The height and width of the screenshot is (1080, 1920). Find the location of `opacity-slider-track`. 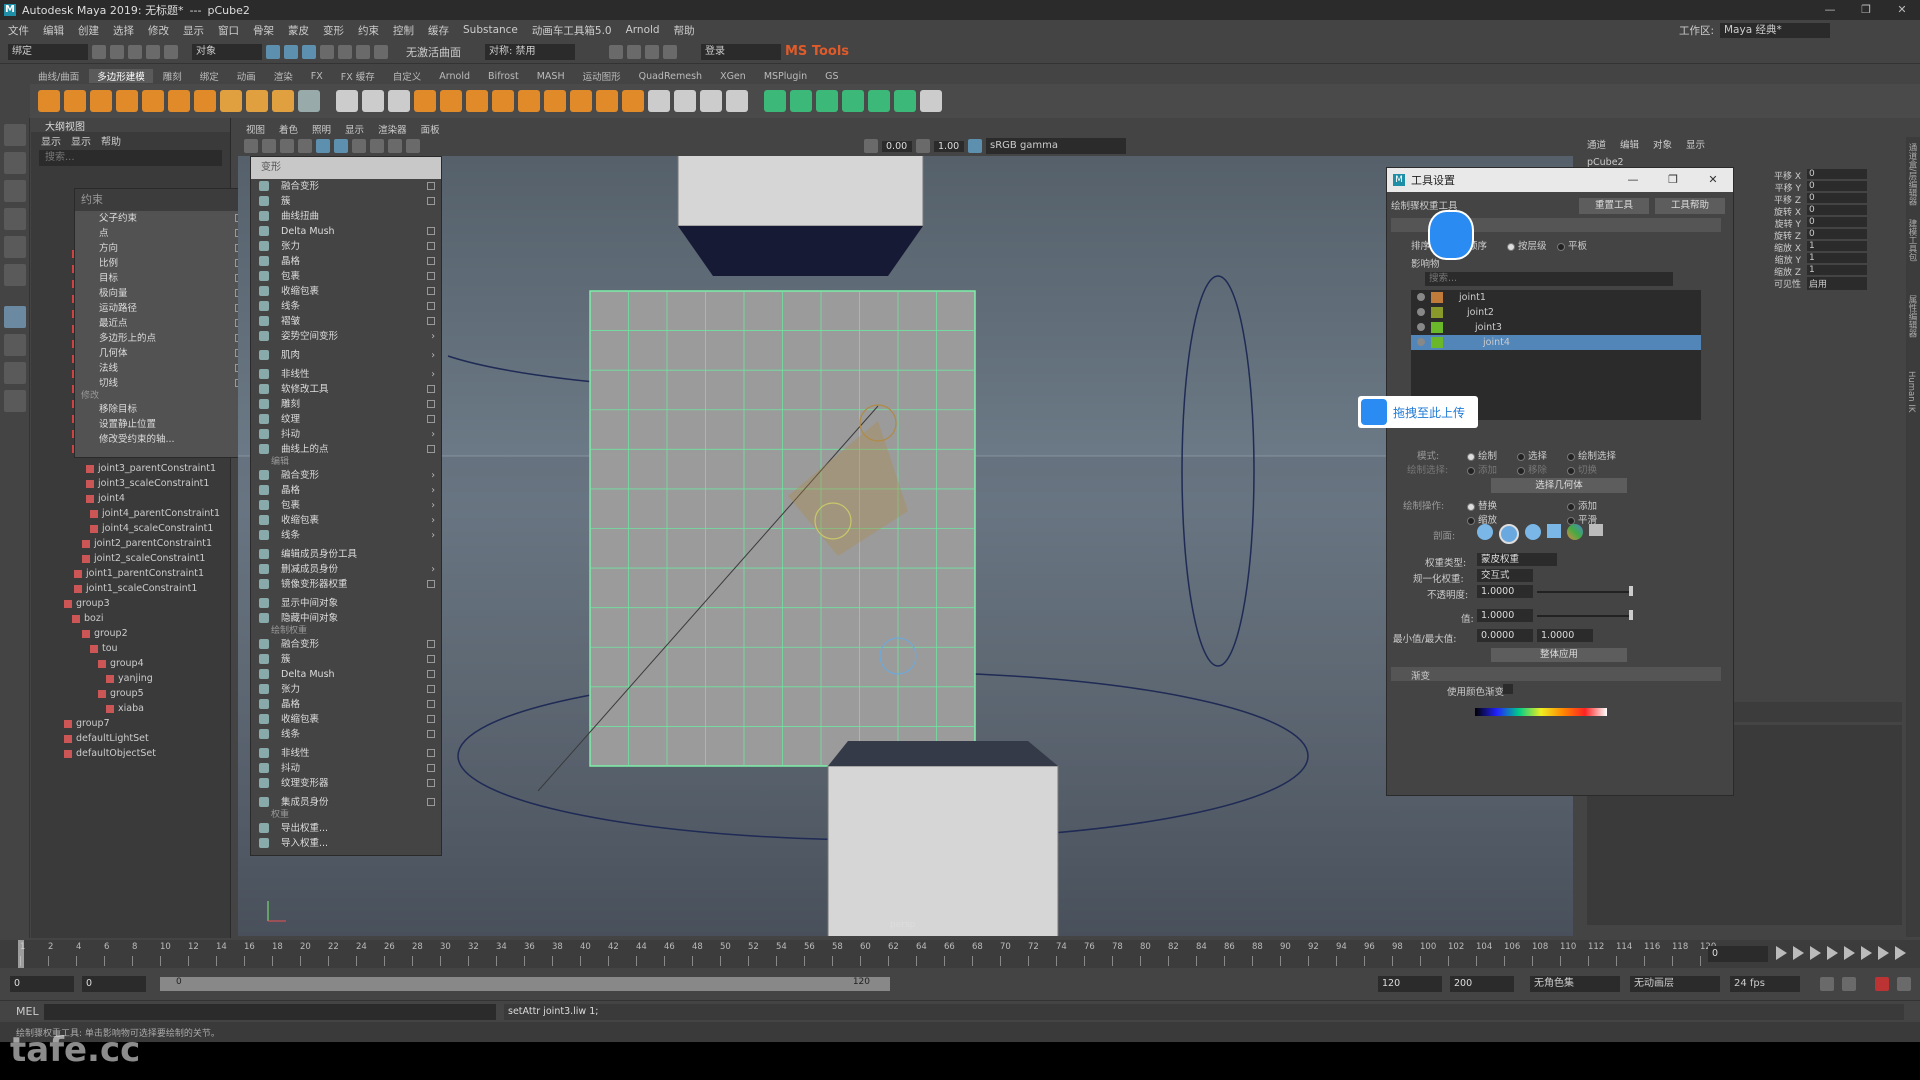

opacity-slider-track is located at coordinates (1584, 592).